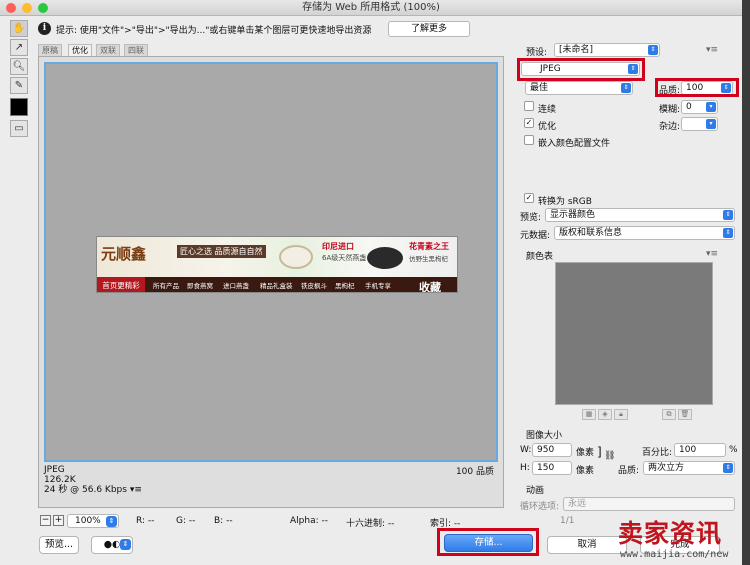 This screenshot has height=565, width=750. Describe the element at coordinates (474, 472) in the screenshot. I see `stats-quality: 100 品质` at that location.